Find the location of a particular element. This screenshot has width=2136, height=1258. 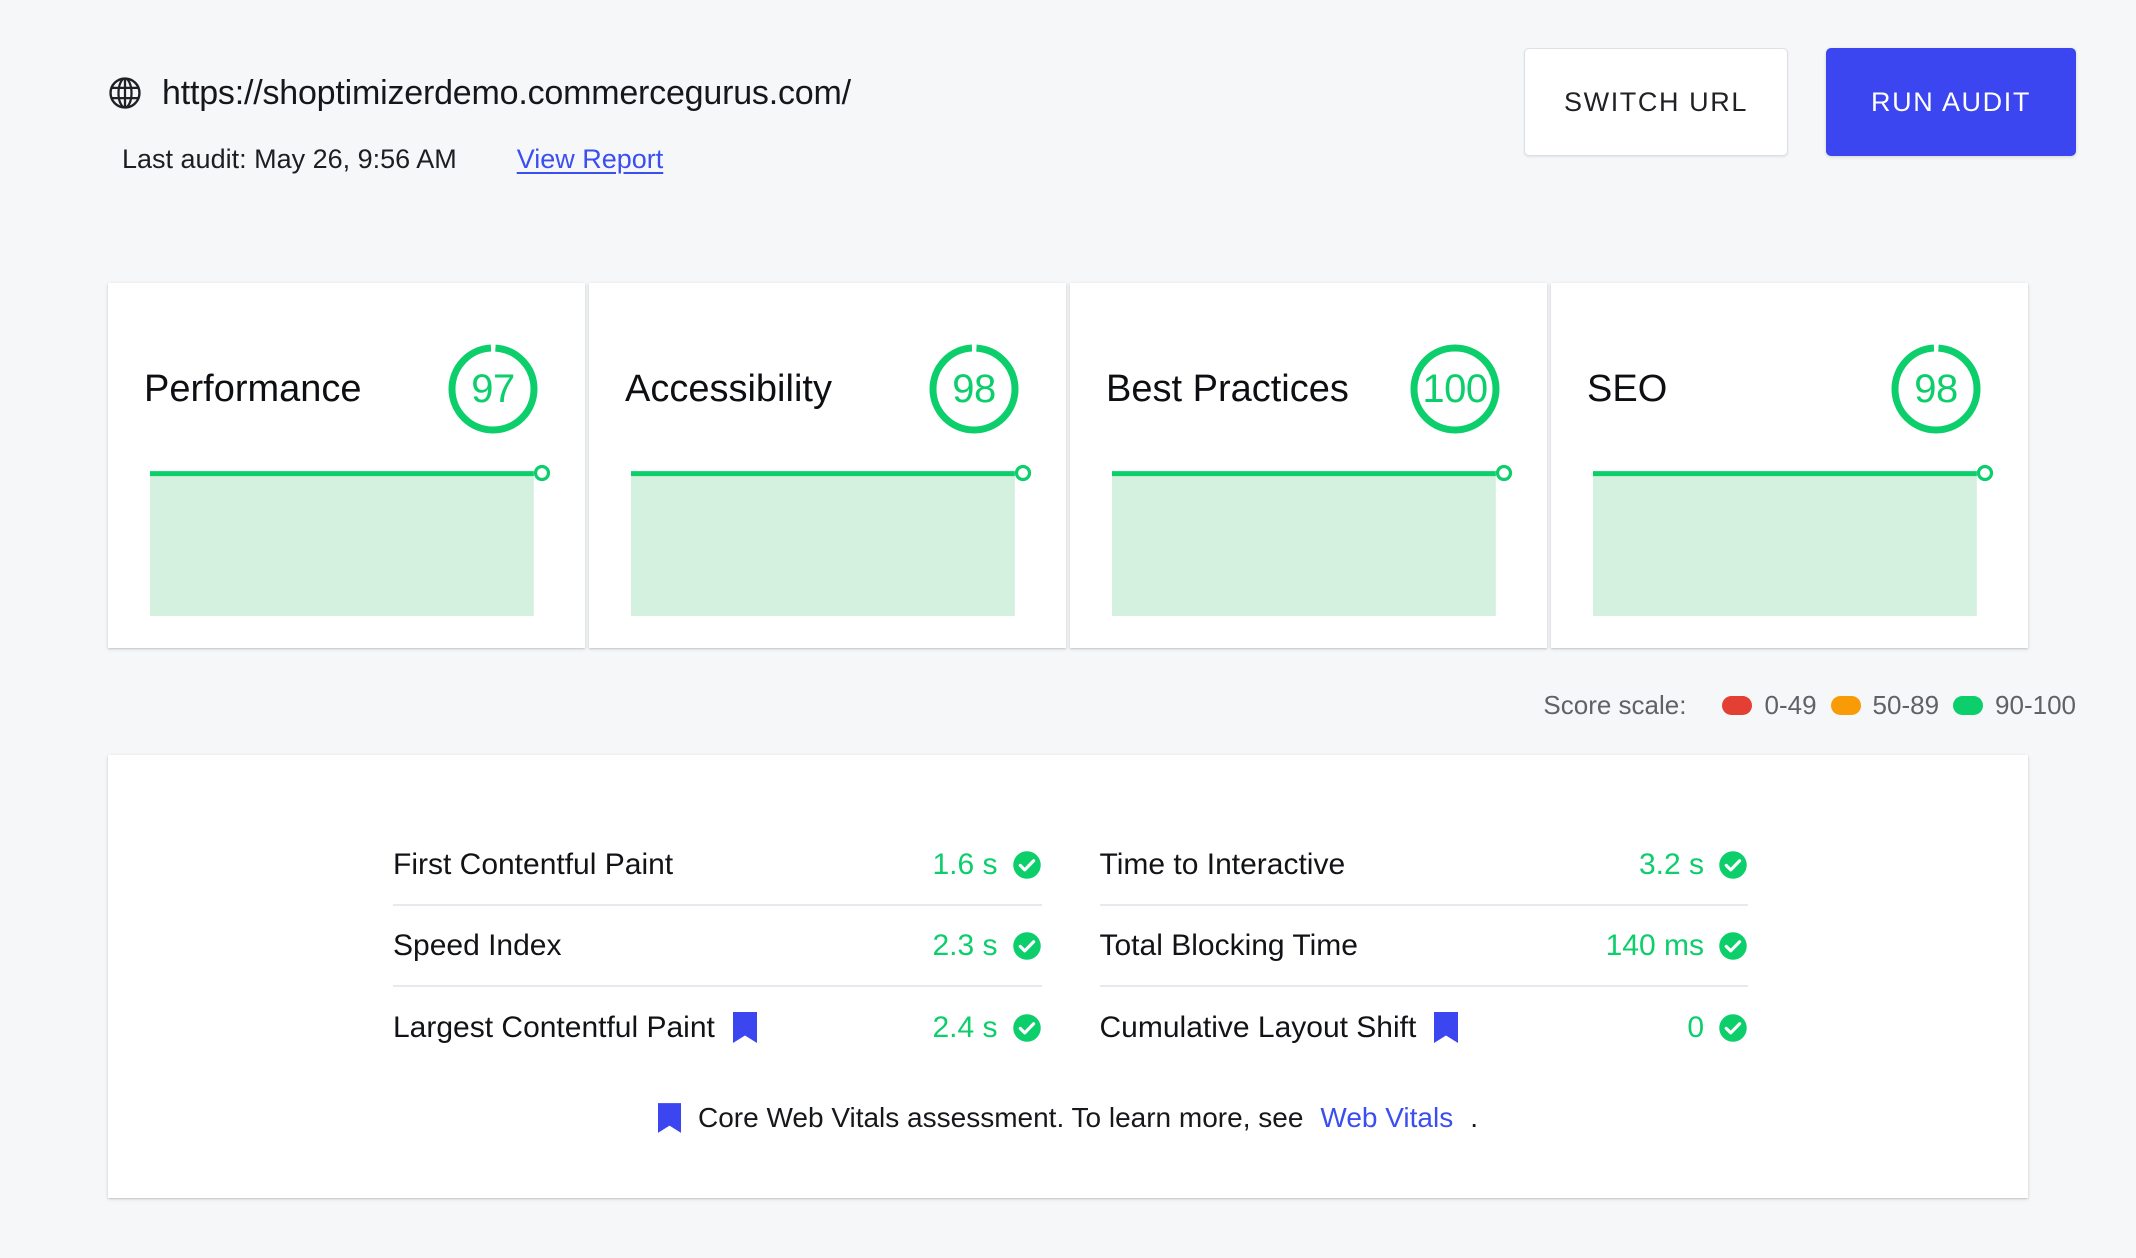

metric-row: First Contentful Paint 1.6 s is located at coordinates (717, 865).